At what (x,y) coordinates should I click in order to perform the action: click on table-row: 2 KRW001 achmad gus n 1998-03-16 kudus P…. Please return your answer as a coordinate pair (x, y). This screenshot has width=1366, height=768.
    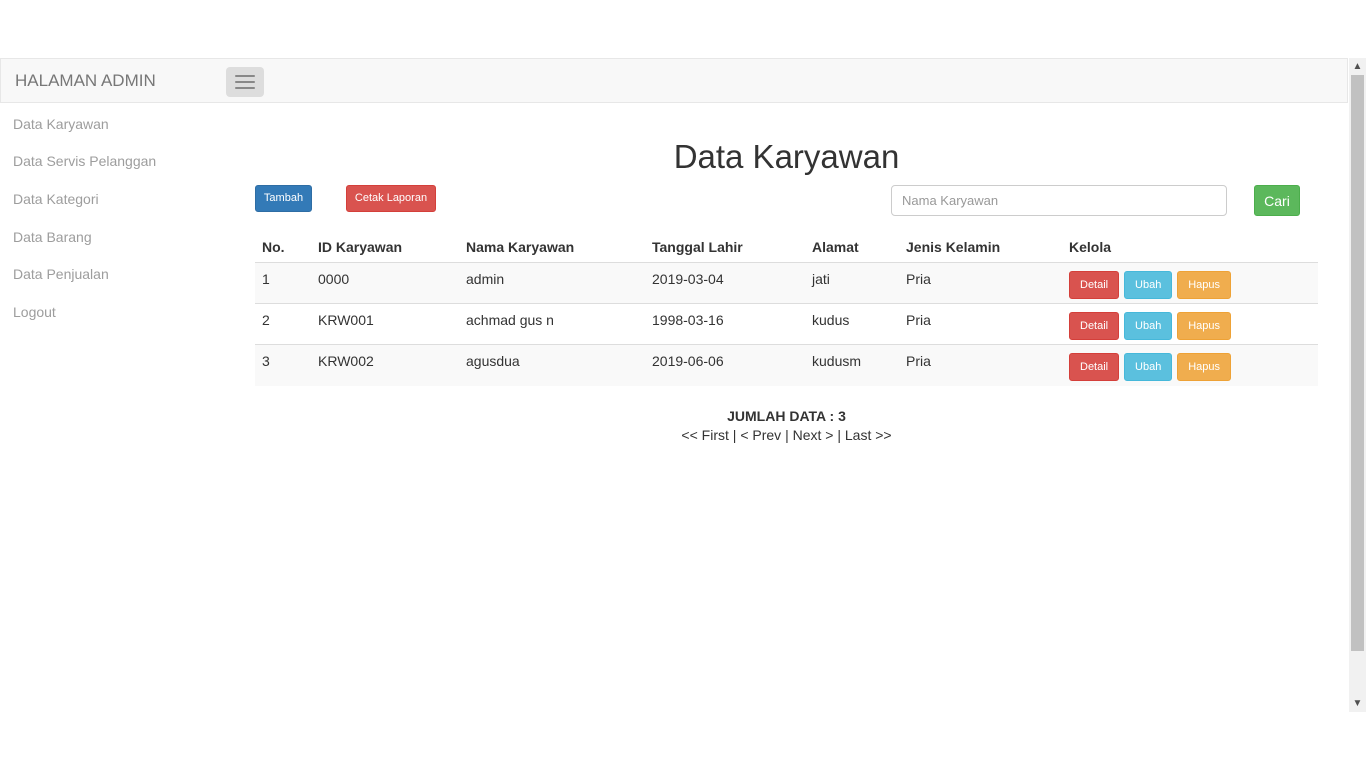
    Looking at the image, I should click on (786, 324).